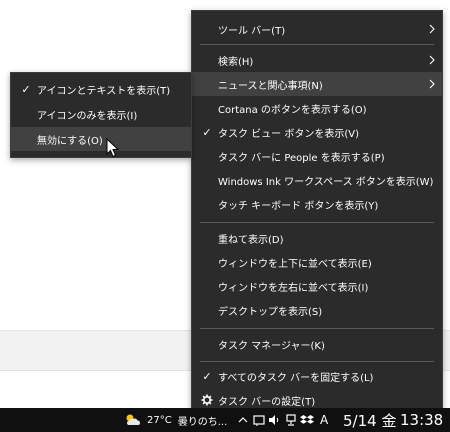  I want to click on menu-item-show-people: タスク バーに People を表示する(P), so click(317, 156).